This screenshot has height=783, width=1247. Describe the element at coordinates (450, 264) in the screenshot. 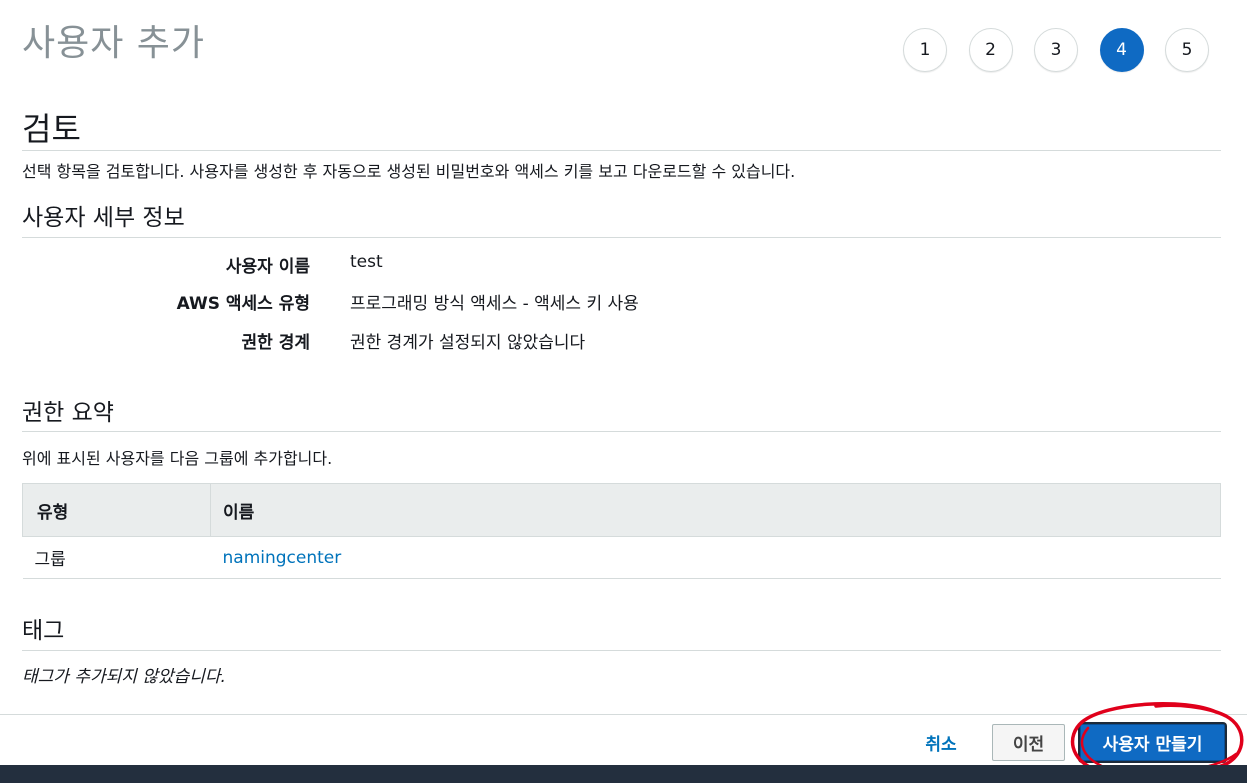

I see `detail-row-username: 사용자 이름 test` at that location.